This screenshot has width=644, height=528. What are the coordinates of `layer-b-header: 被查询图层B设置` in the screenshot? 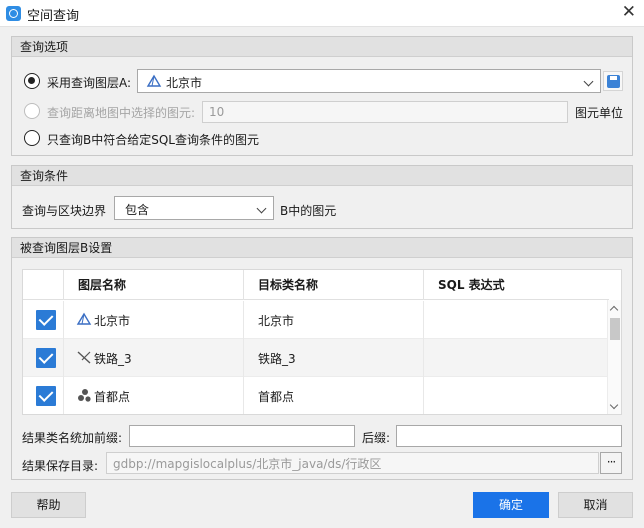 It's located at (322, 248).